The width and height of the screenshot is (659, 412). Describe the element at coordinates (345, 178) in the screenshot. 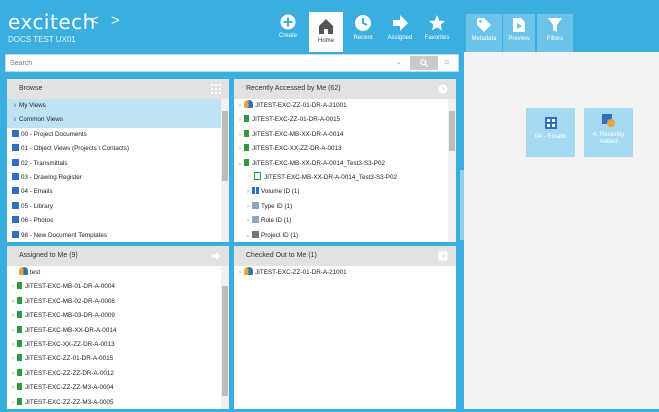

I see `list-item: JITEST-EXC-MB-XX-DR-A-0014_Test3-S3-P02` at that location.